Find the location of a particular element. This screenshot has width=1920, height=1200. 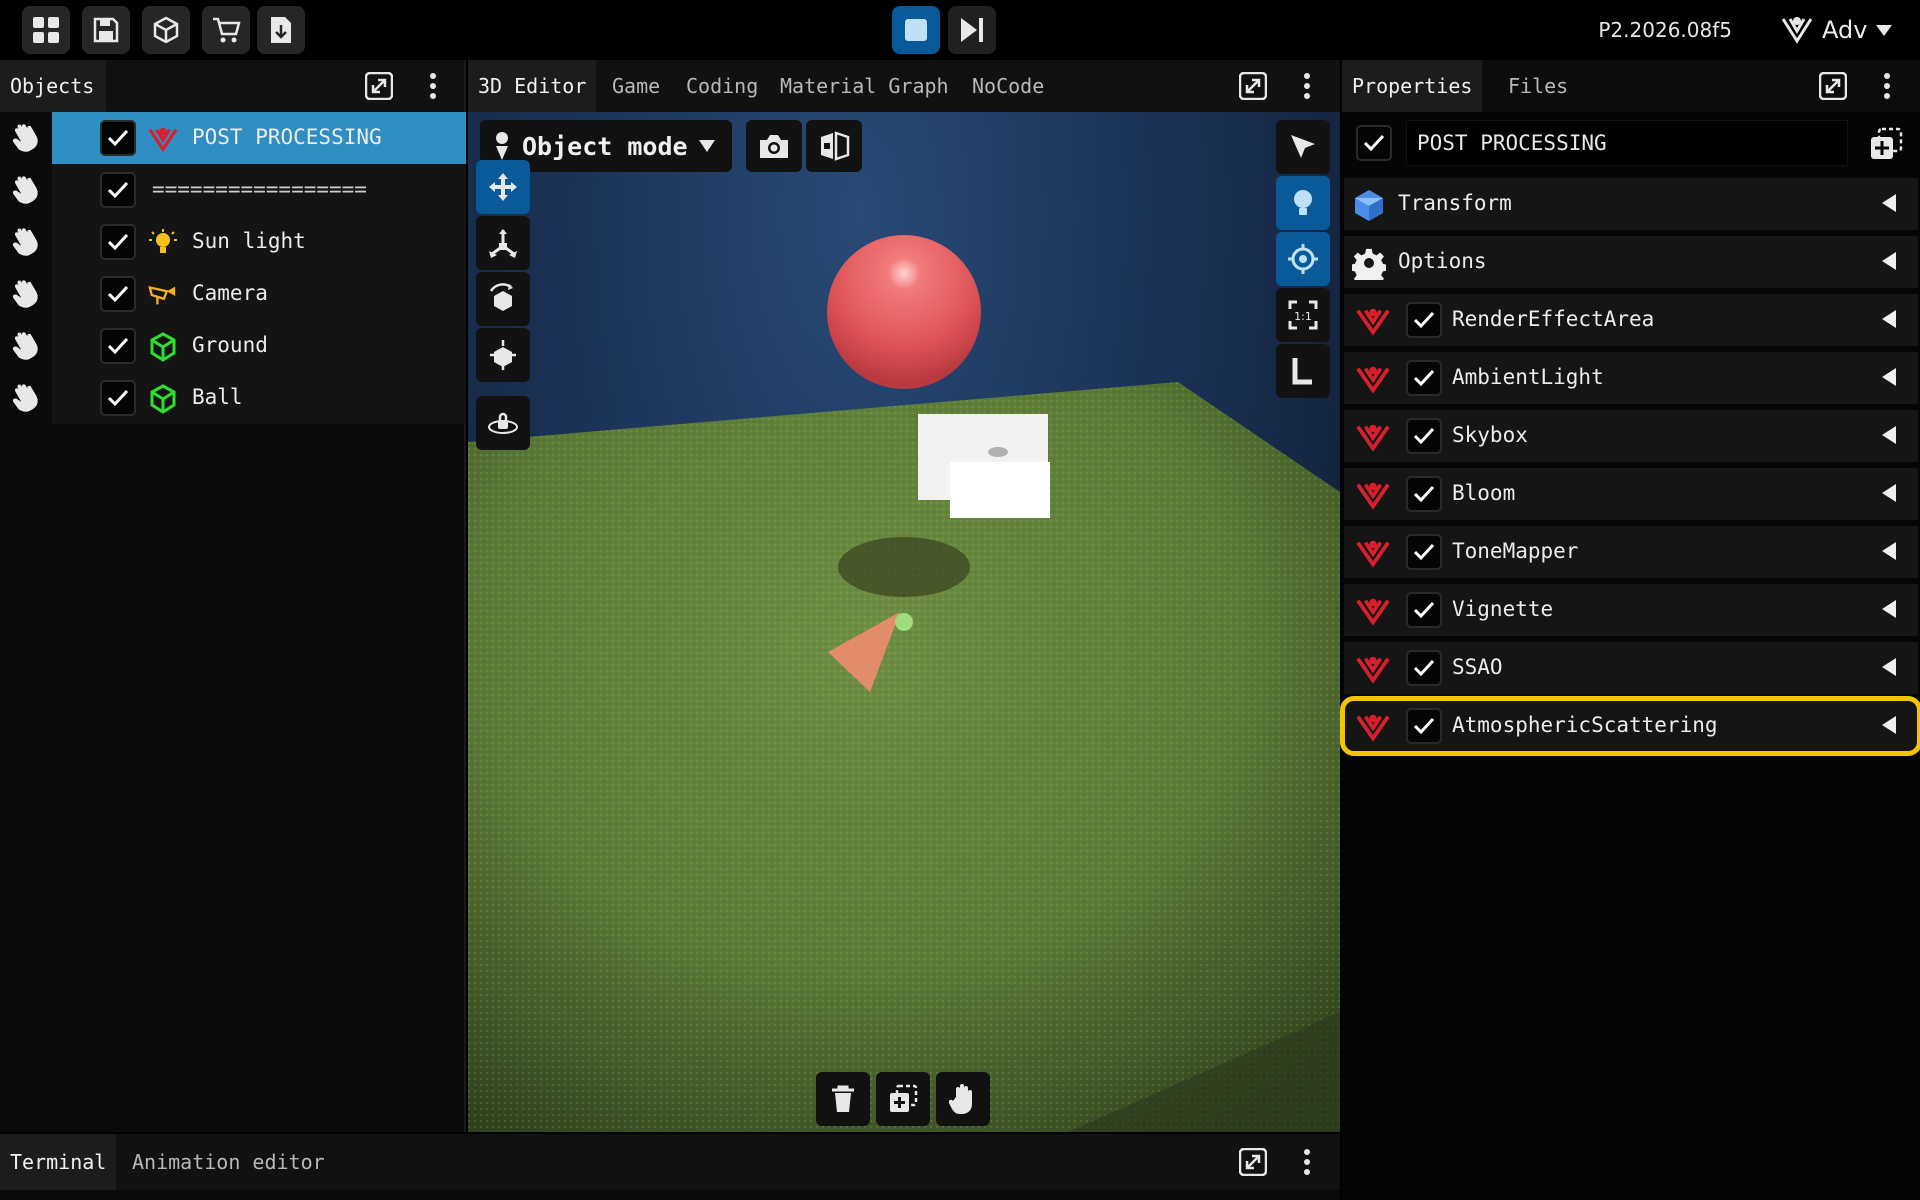

object-row-ground: Ground is located at coordinates (233, 346).